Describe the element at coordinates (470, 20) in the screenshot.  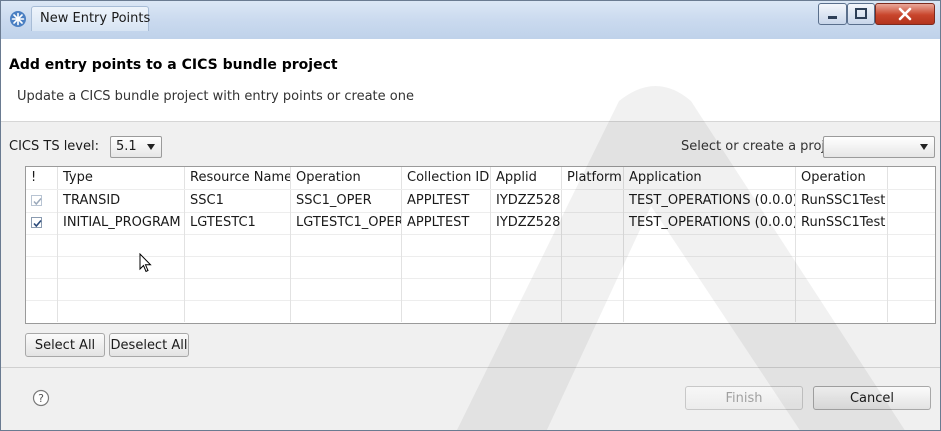
I see `title-bar: New Entry Points` at that location.